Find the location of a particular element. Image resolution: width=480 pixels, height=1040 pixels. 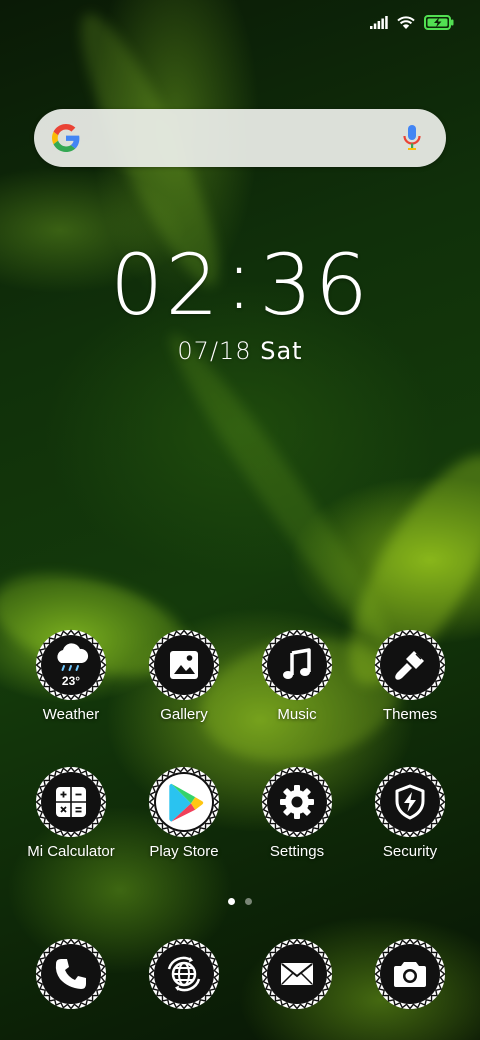

gear-icon is located at coordinates (297, 802).